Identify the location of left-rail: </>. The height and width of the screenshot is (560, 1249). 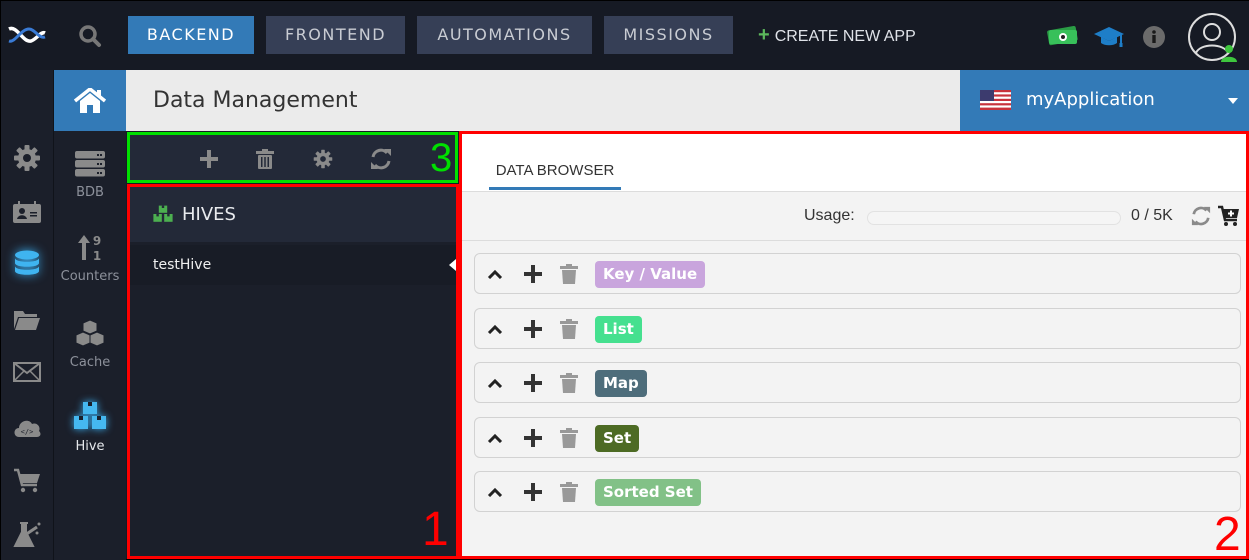
(27, 315).